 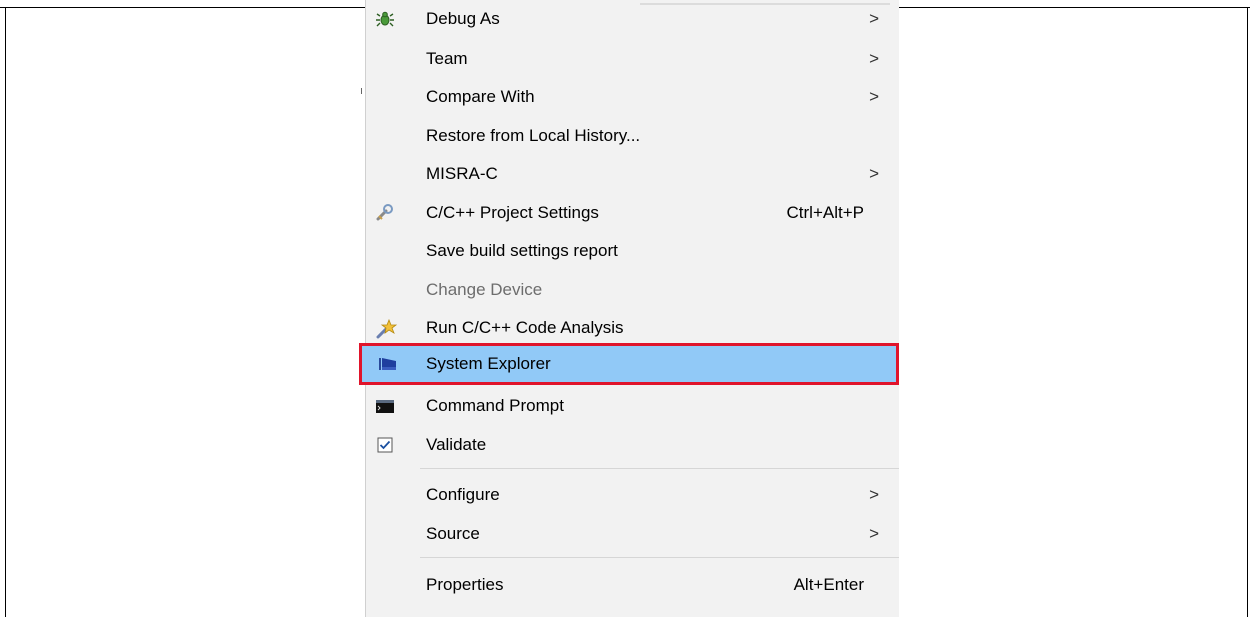 What do you see at coordinates (495, 405) in the screenshot?
I see `menu-item-label: Command Prompt` at bounding box center [495, 405].